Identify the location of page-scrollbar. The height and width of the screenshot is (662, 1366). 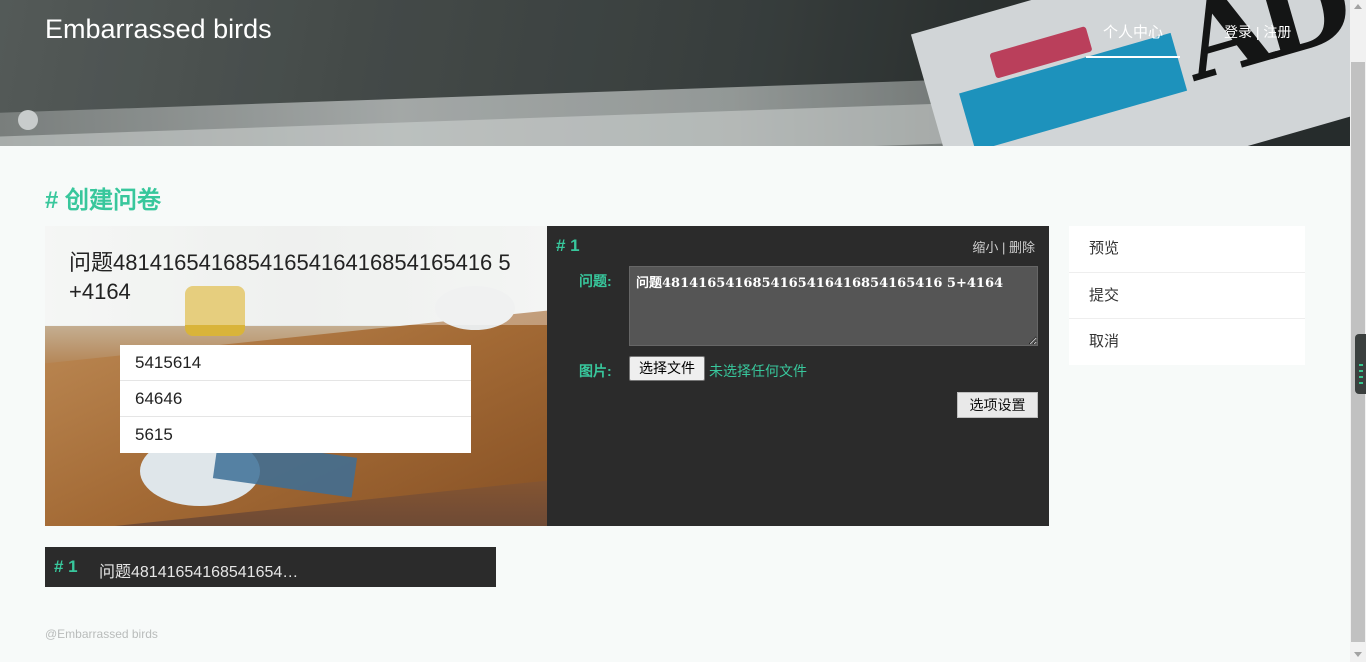
(1358, 331).